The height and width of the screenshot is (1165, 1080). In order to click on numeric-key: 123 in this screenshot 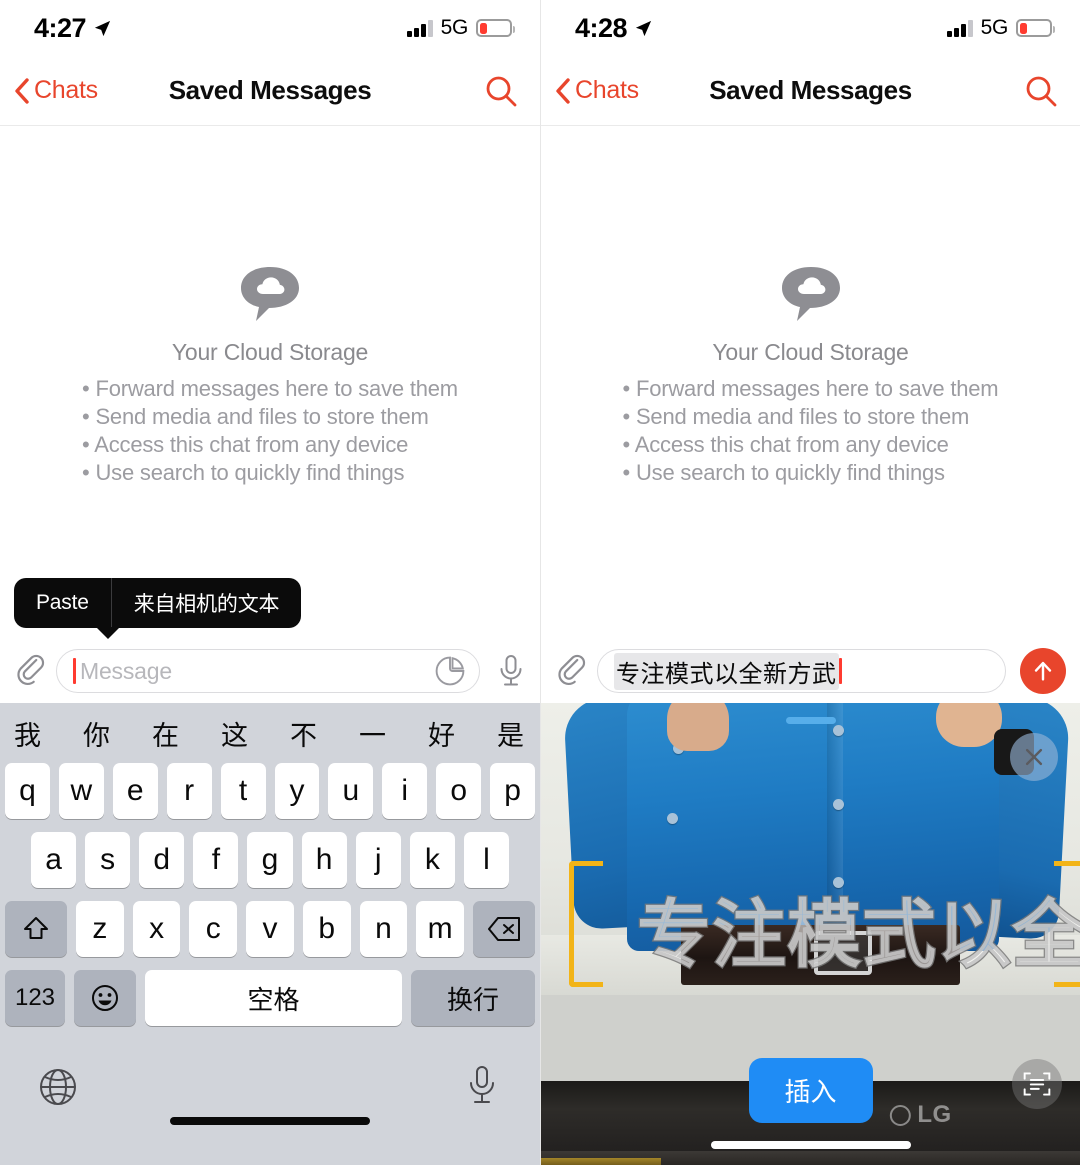, I will do `click(35, 998)`.